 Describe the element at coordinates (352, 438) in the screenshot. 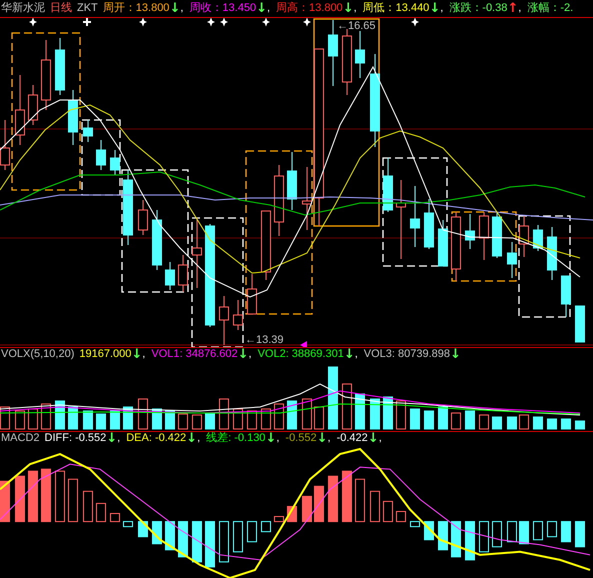

I see `legend-label: -0.422` at that location.